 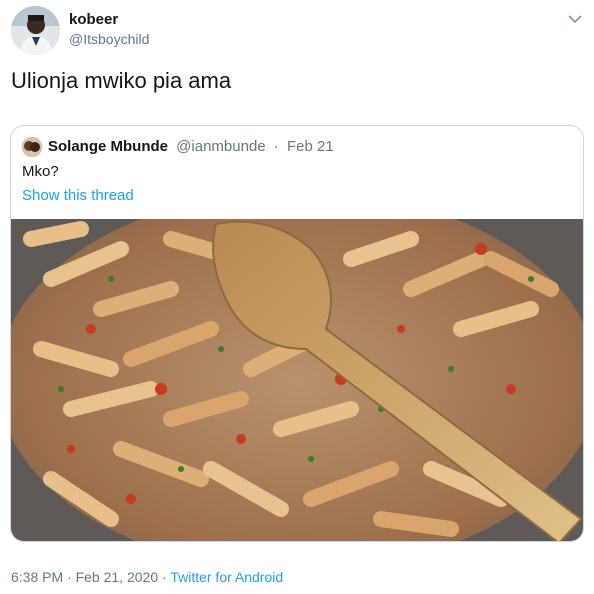 What do you see at coordinates (121, 80) in the screenshot?
I see `tweet-text: Ulionja mwiko pia ama` at bounding box center [121, 80].